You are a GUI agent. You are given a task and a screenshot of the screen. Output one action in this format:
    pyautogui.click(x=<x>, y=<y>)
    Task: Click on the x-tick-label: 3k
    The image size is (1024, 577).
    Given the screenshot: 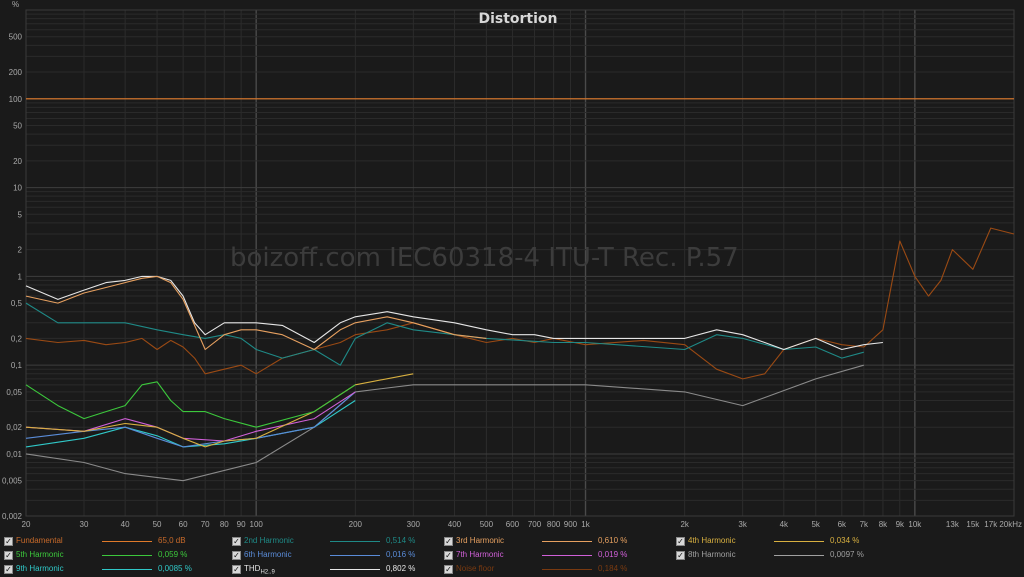 What is the action you would take?
    pyautogui.click(x=742, y=524)
    